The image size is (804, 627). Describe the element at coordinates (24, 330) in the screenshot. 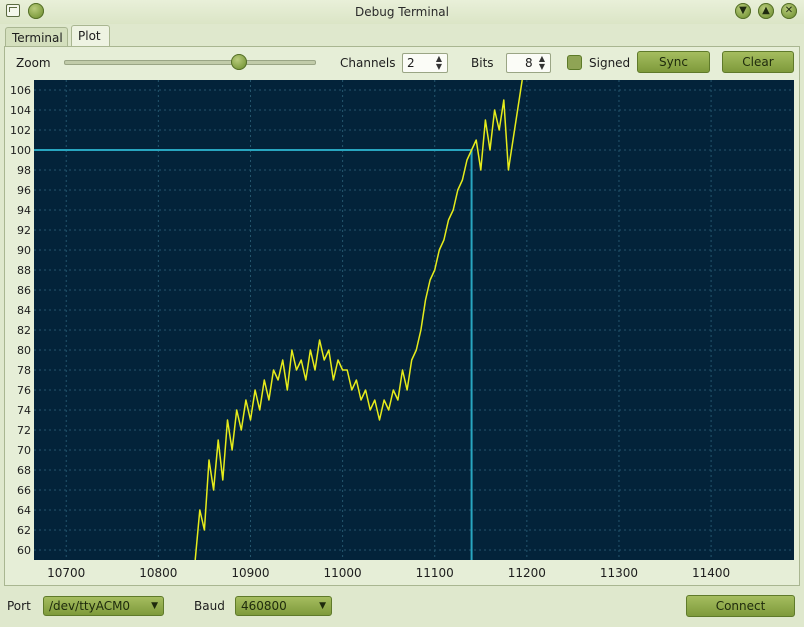

I see `y-tick-label: 82` at that location.